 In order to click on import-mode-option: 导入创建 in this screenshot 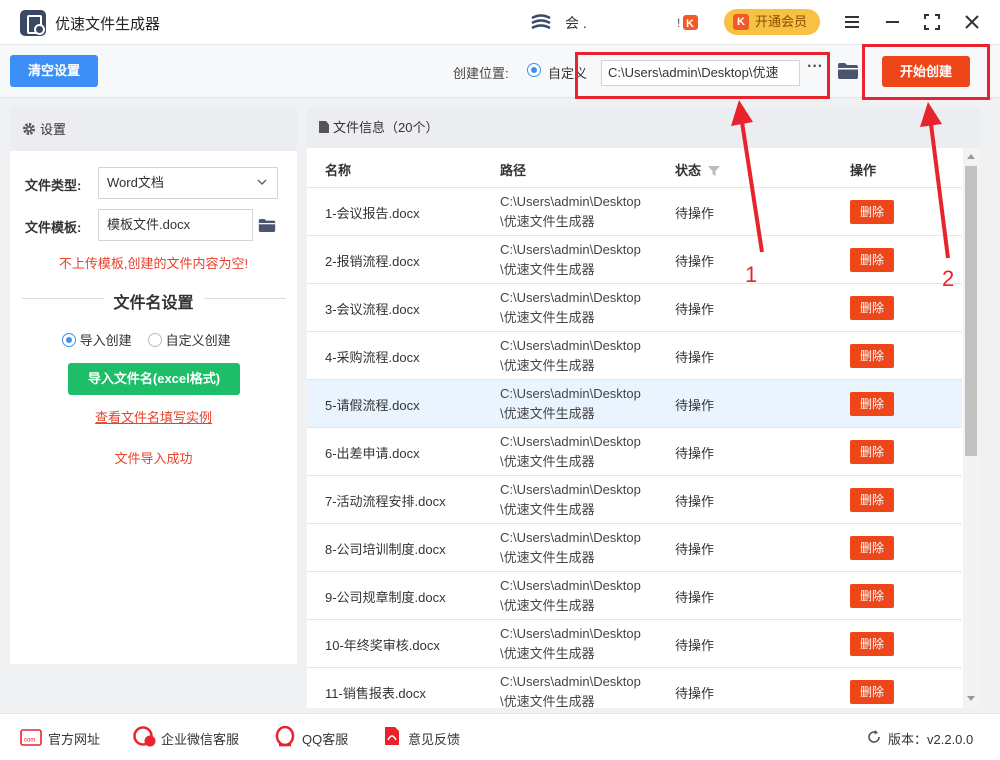, I will do `click(97, 339)`.